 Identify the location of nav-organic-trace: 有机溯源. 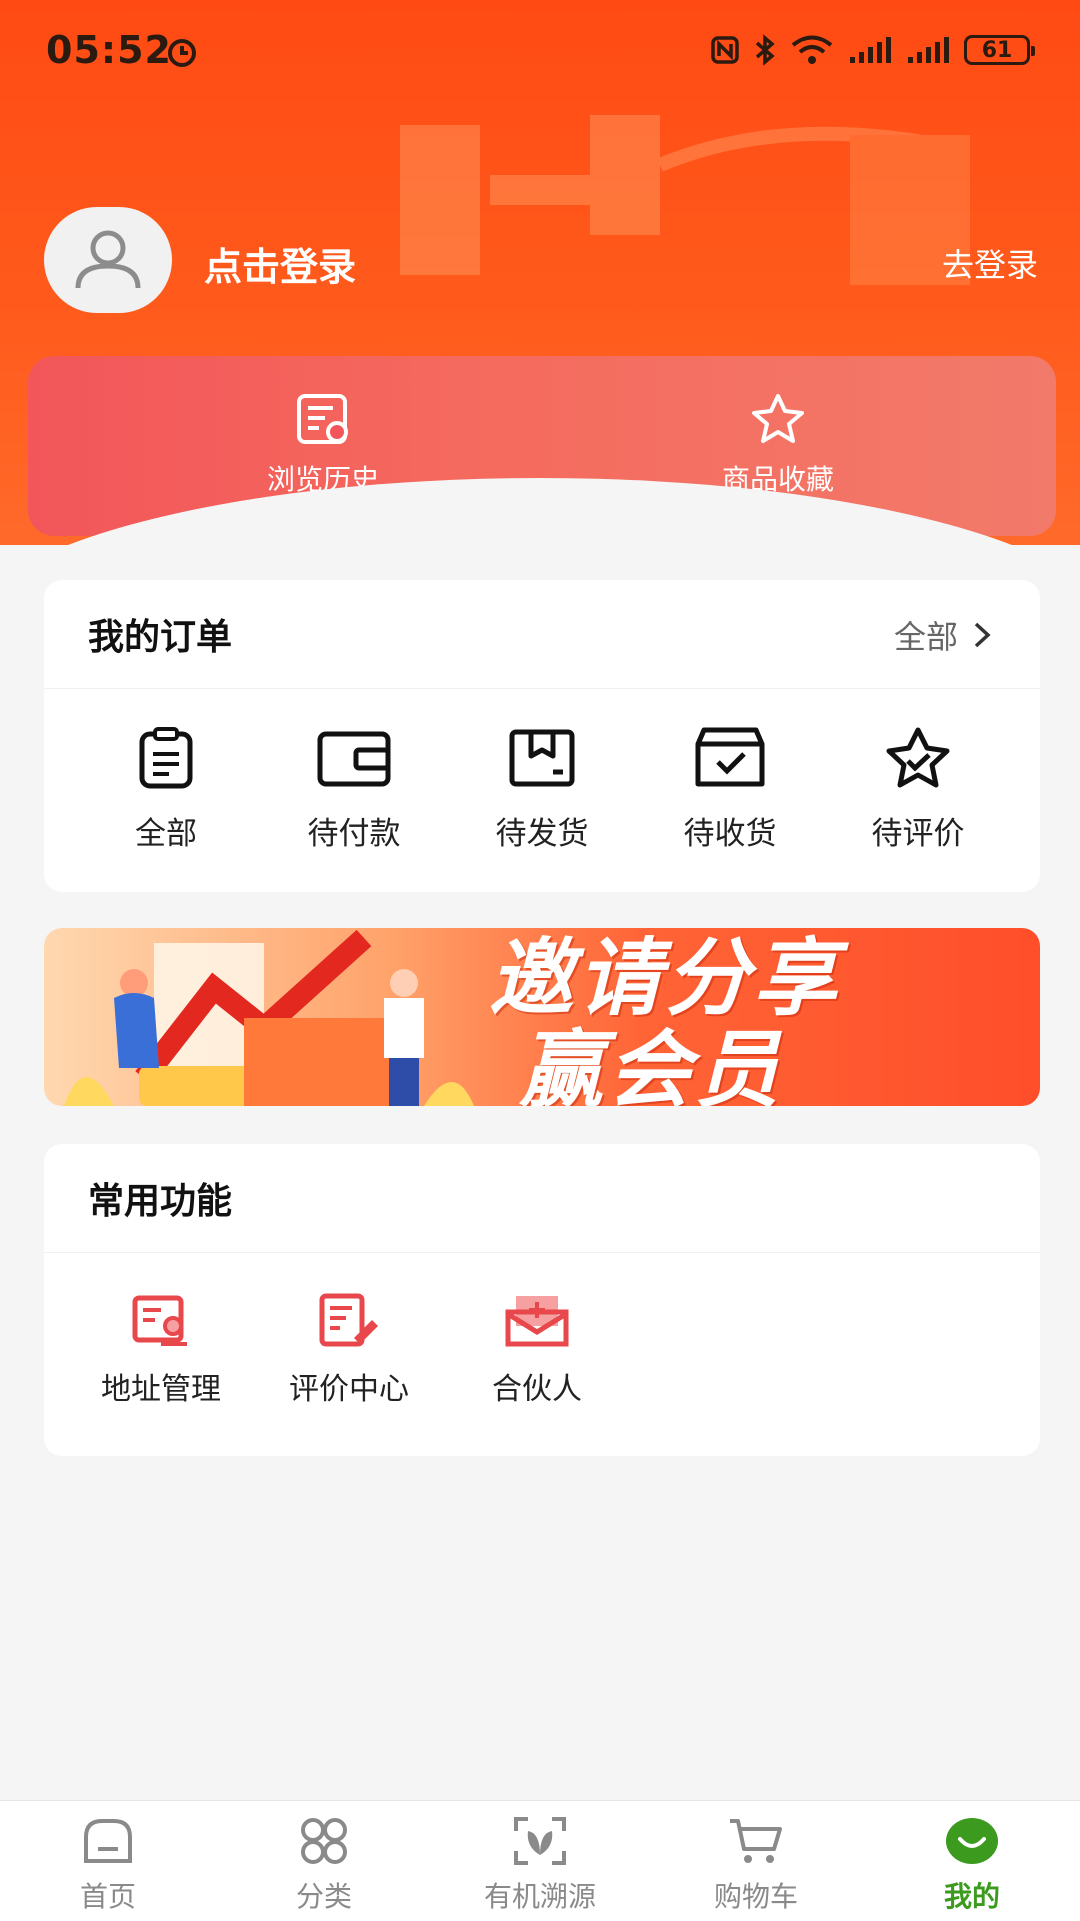
(540, 1865).